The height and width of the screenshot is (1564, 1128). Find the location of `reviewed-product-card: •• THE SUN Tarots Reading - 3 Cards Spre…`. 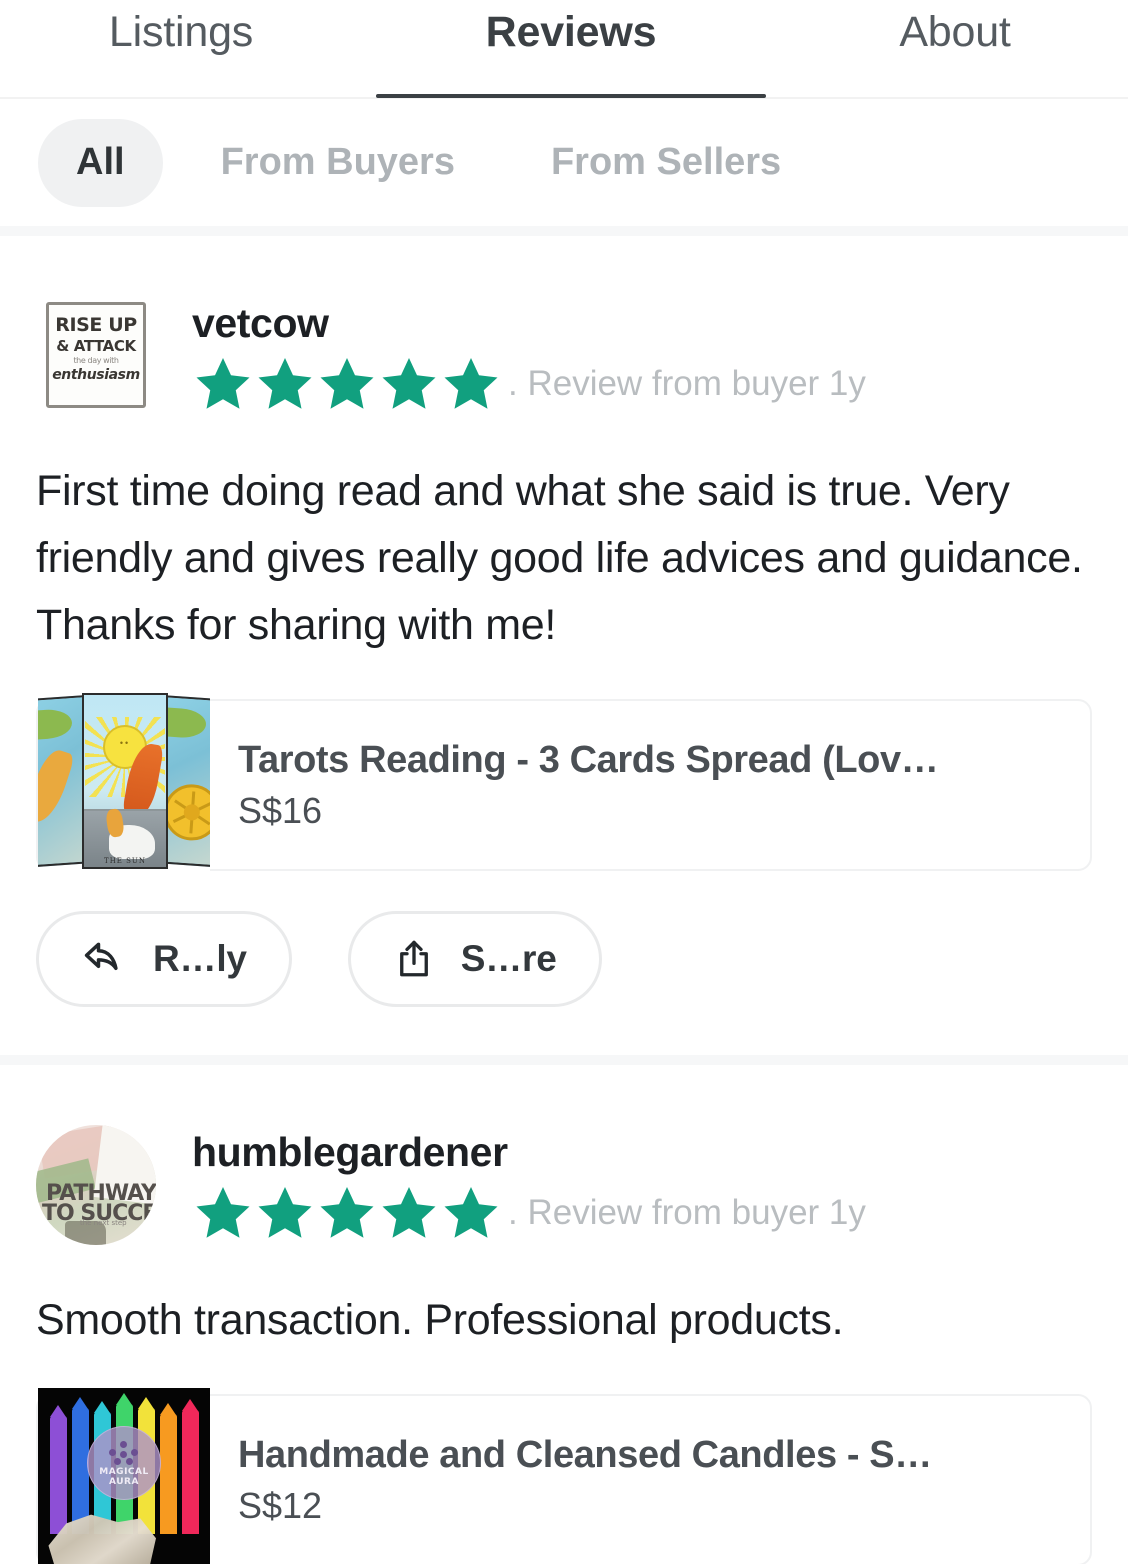

reviewed-product-card: •• THE SUN Tarots Reading - 3 Cards Spre… is located at coordinates (564, 783).